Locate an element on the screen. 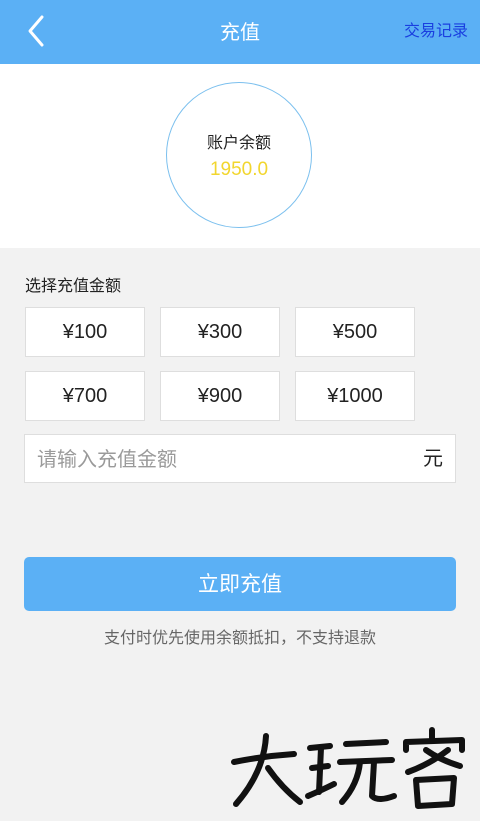 The height and width of the screenshot is (821, 480). recharge-now-button: 立即充值 is located at coordinates (240, 584).